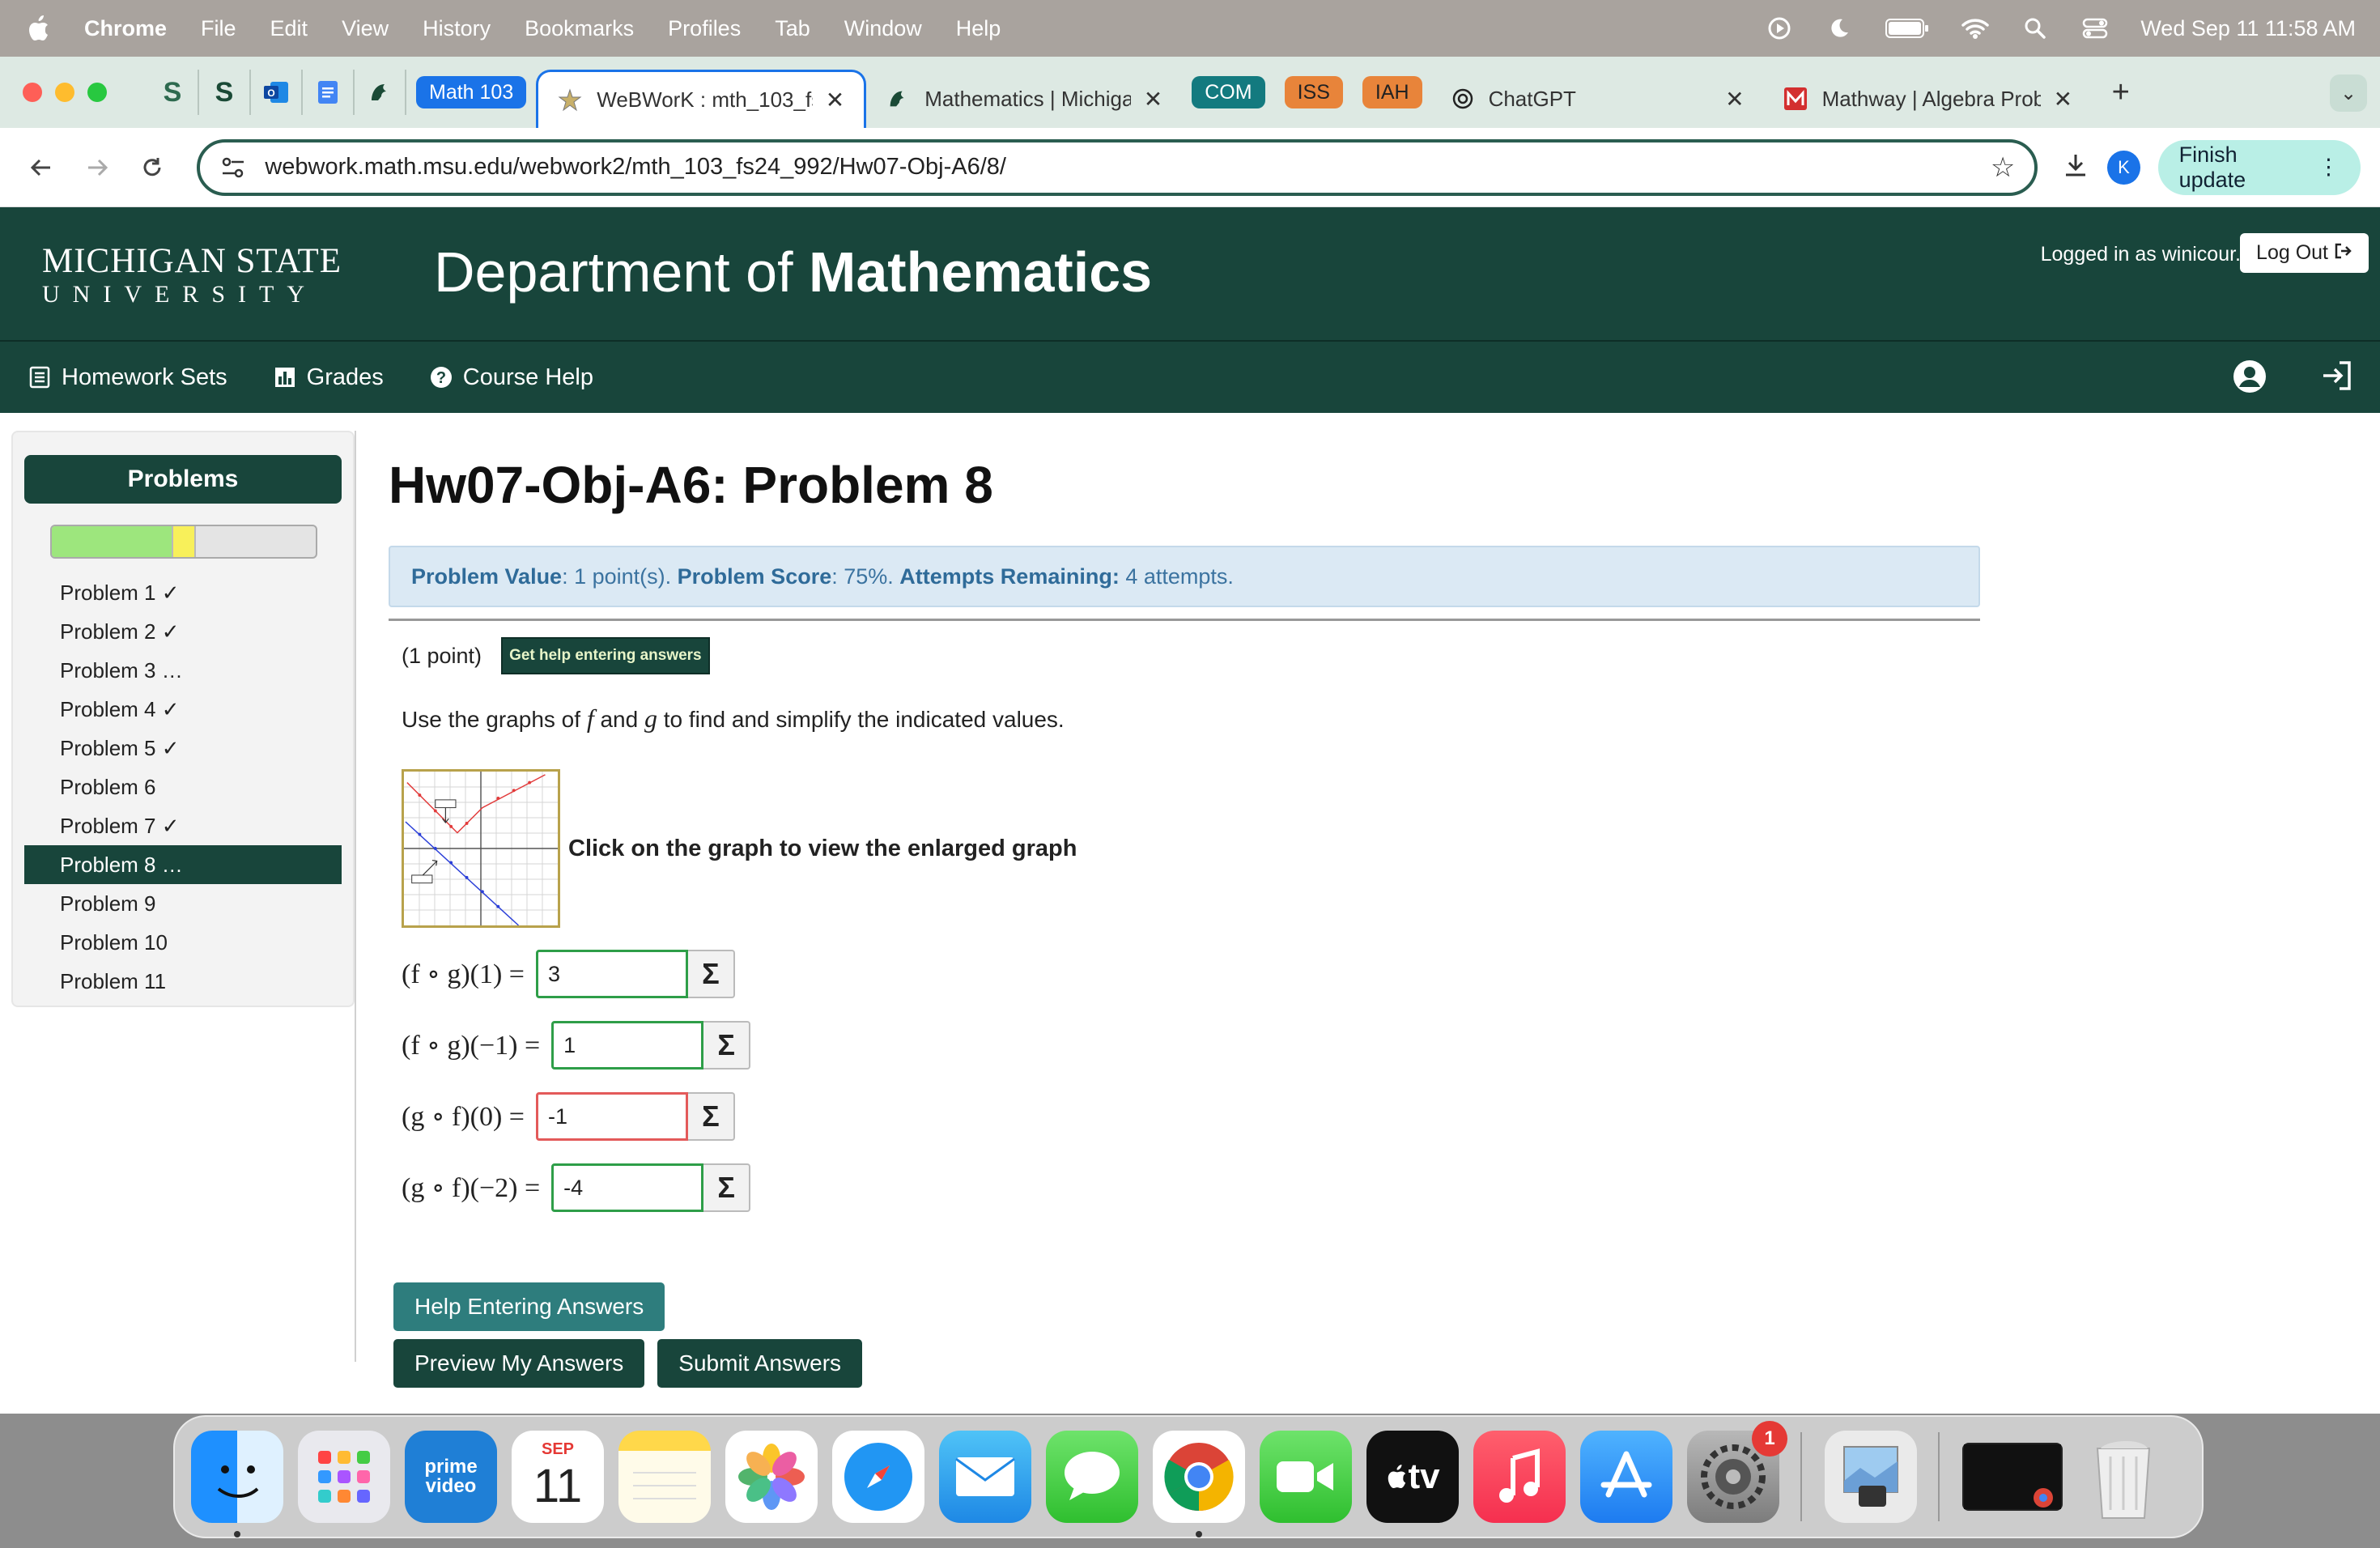 The width and height of the screenshot is (2380, 1548). What do you see at coordinates (1314, 92) in the screenshot?
I see `tab-group-iss: ISS` at bounding box center [1314, 92].